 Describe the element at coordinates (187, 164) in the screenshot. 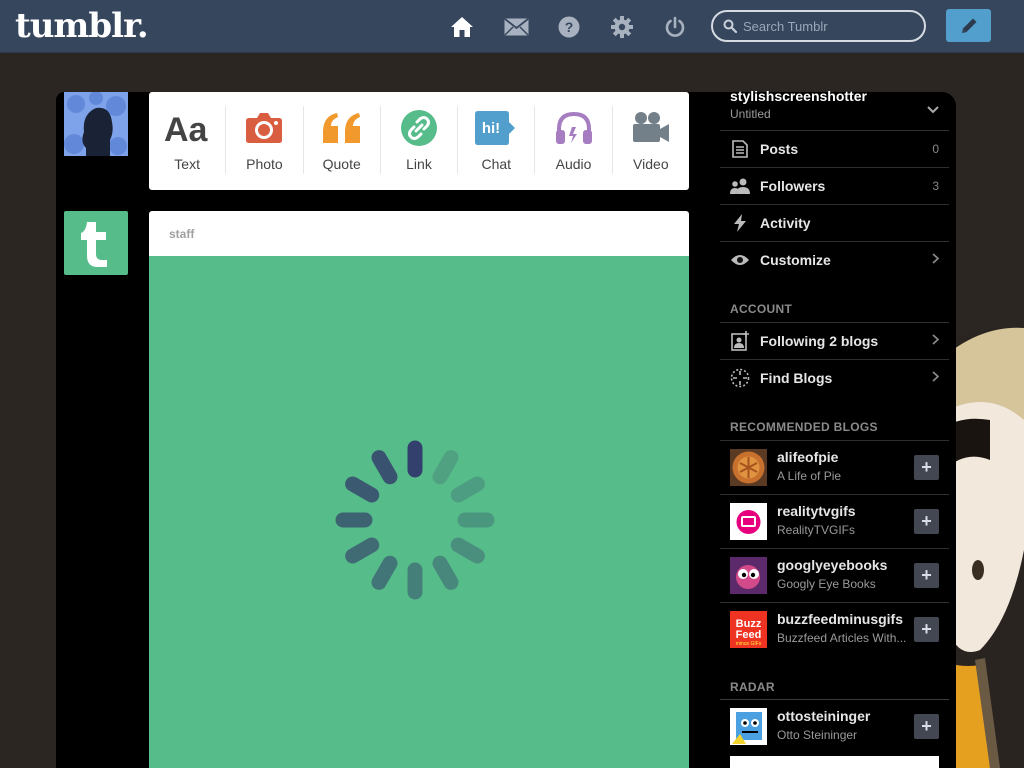

I see `post-type-label: Text` at that location.